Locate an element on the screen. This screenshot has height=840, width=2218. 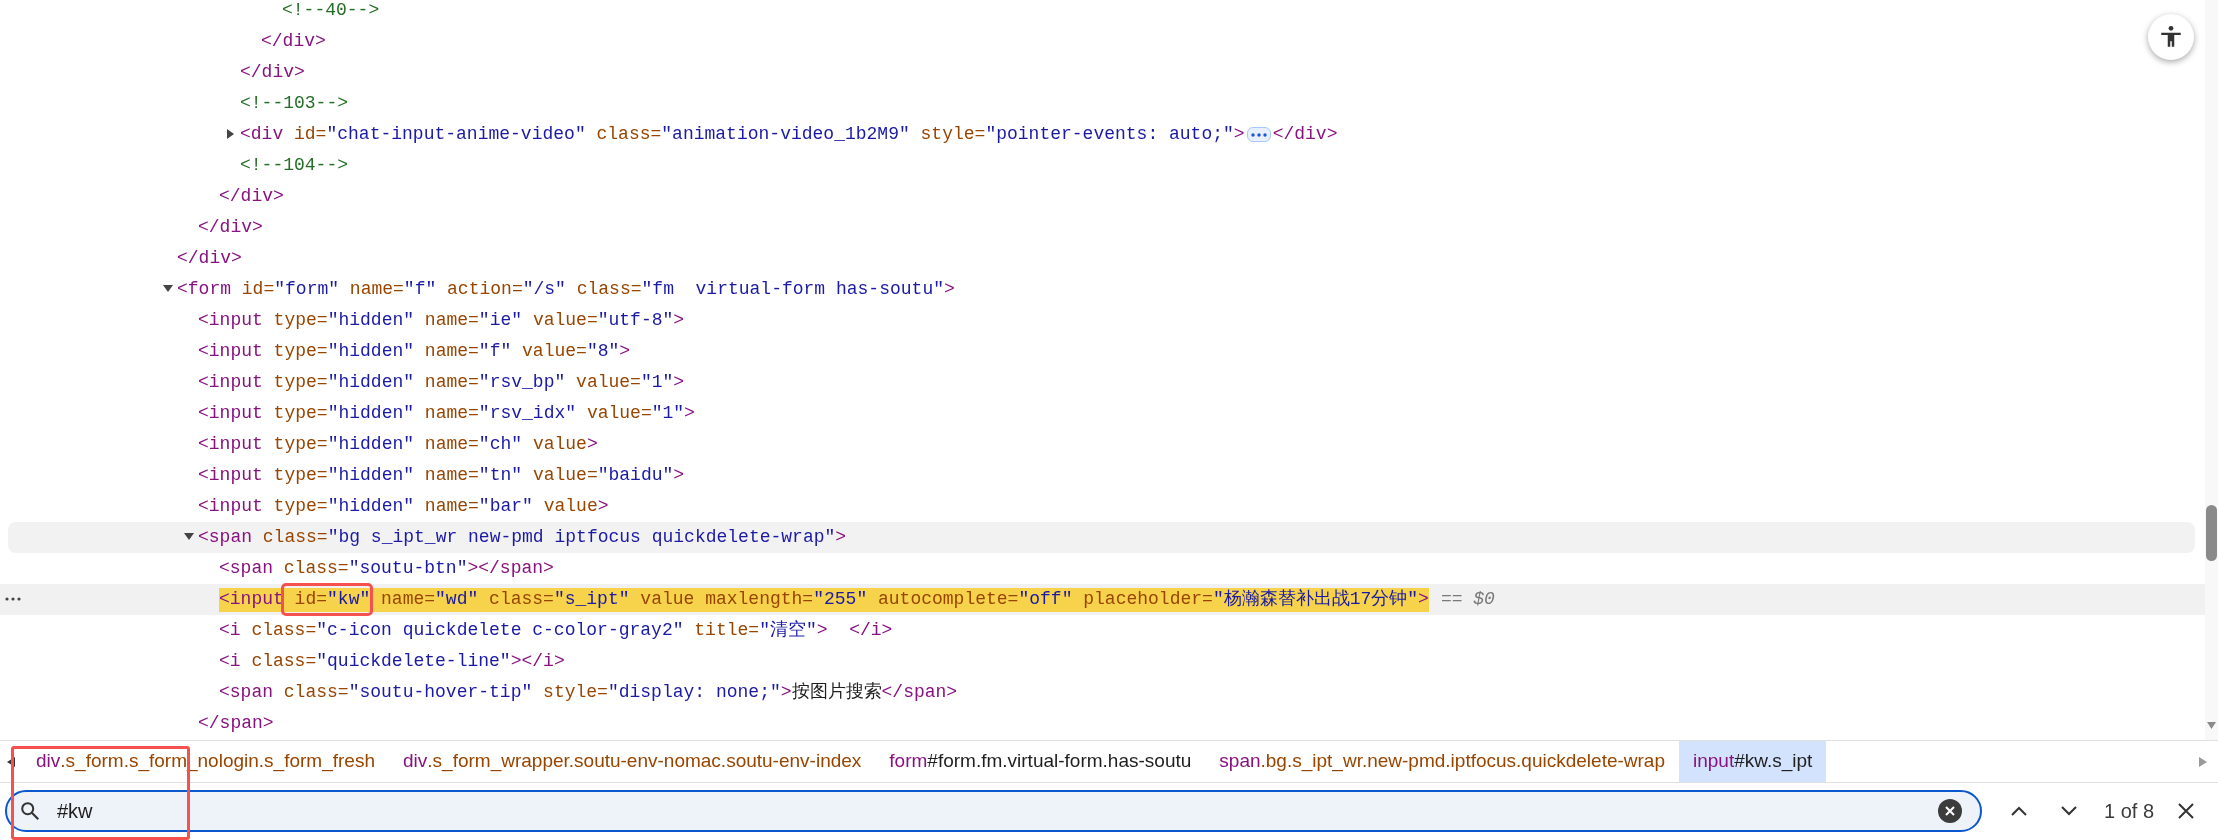
breadcrumb: form#form.fm.virtual-form.has-soutu is located at coordinates (1040, 761).